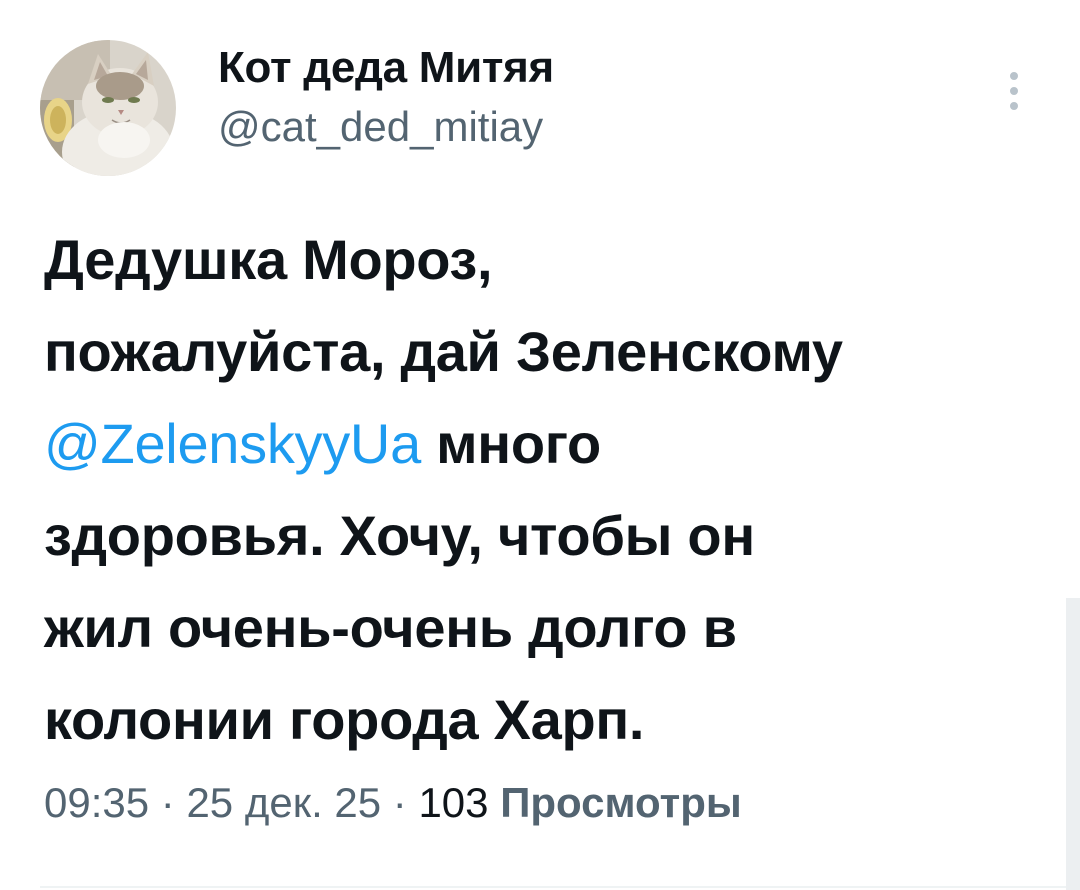 The height and width of the screenshot is (890, 1080). I want to click on tweet-line: колонии города Харп., so click(344, 719).